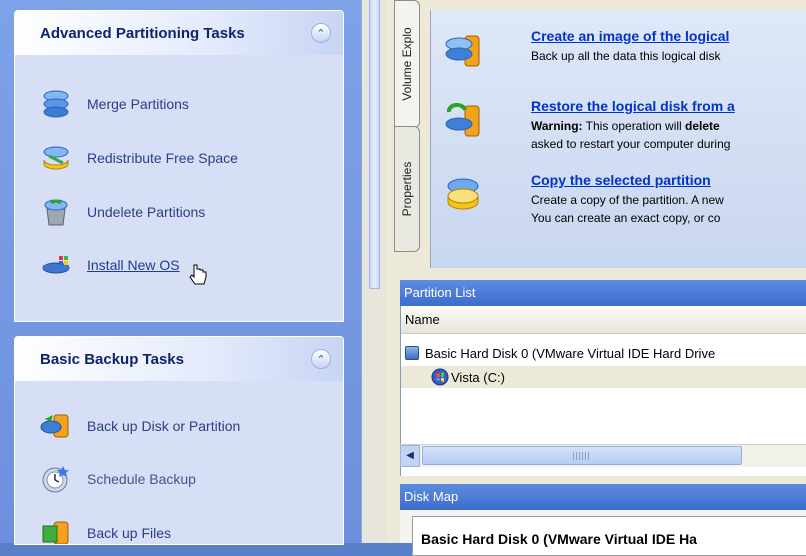 Image resolution: width=806 pixels, height=556 pixels. What do you see at coordinates (164, 426) in the screenshot?
I see `task-label: Back up Disk or Partition` at bounding box center [164, 426].